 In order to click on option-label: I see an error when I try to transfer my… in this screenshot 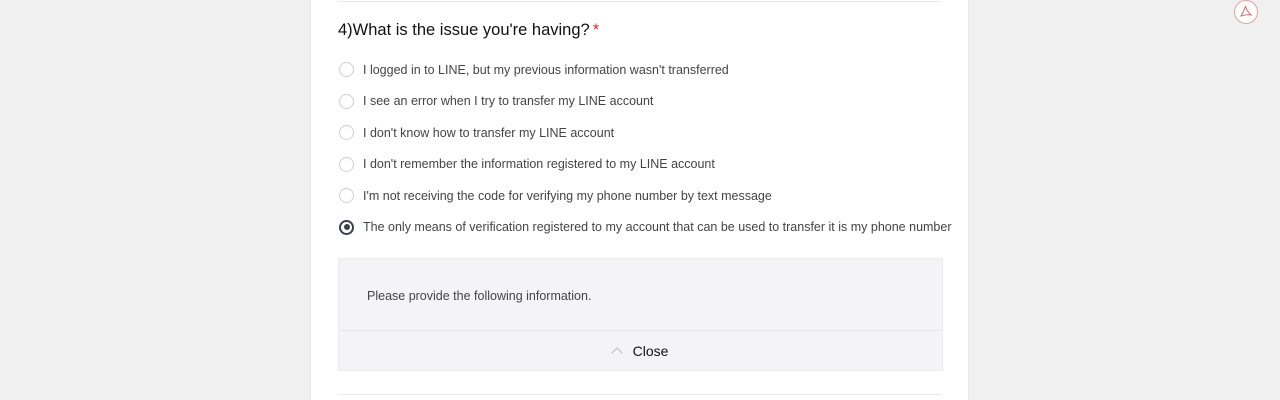, I will do `click(508, 101)`.